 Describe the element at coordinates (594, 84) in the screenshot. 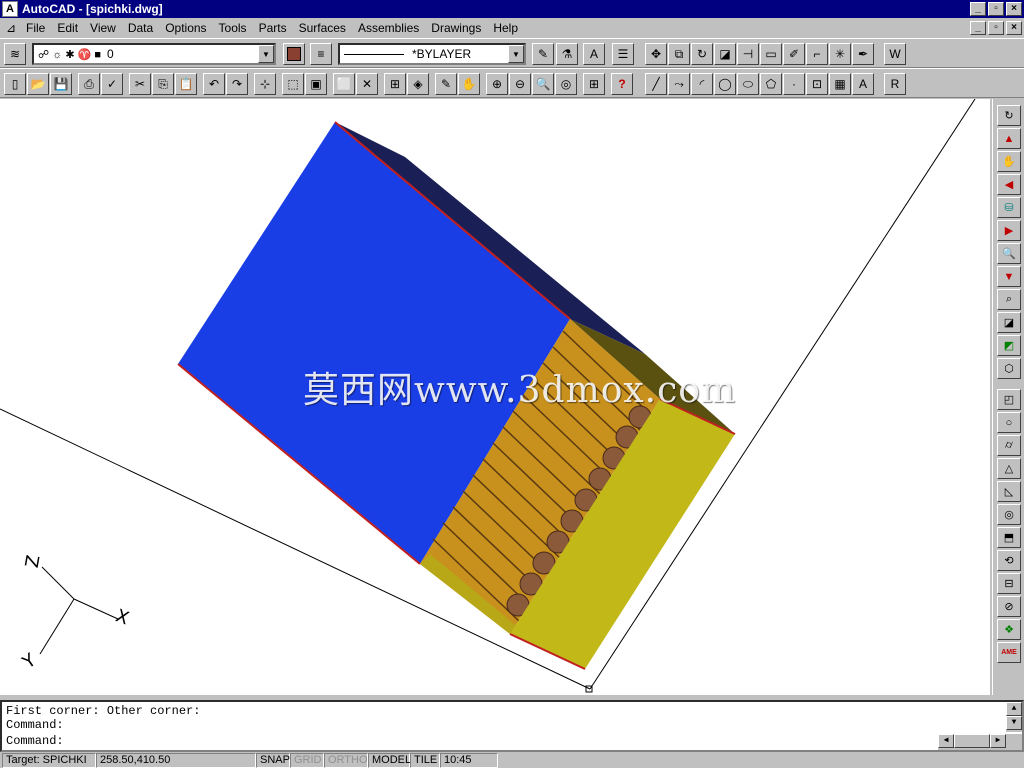

I see `tile-viewports-icon: ⊞` at that location.